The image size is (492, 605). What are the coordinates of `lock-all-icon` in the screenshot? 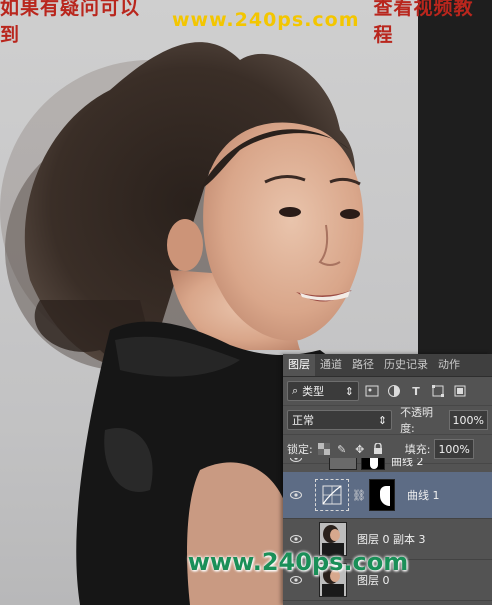 It's located at (378, 449).